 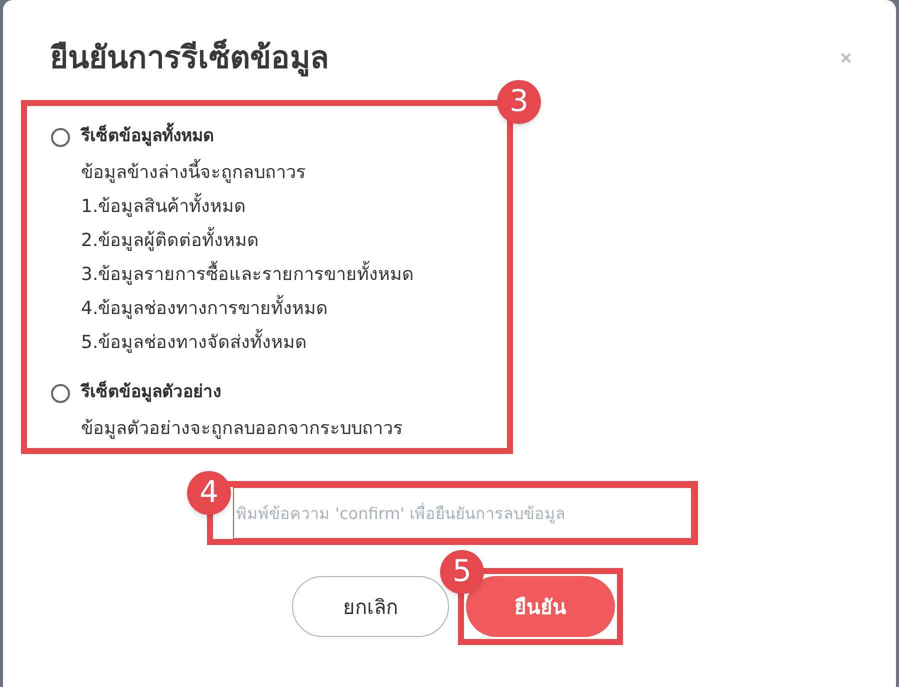 What do you see at coordinates (147, 137) in the screenshot?
I see `option-label: รีเซ็ตข้อมูลทั้งหมด` at bounding box center [147, 137].